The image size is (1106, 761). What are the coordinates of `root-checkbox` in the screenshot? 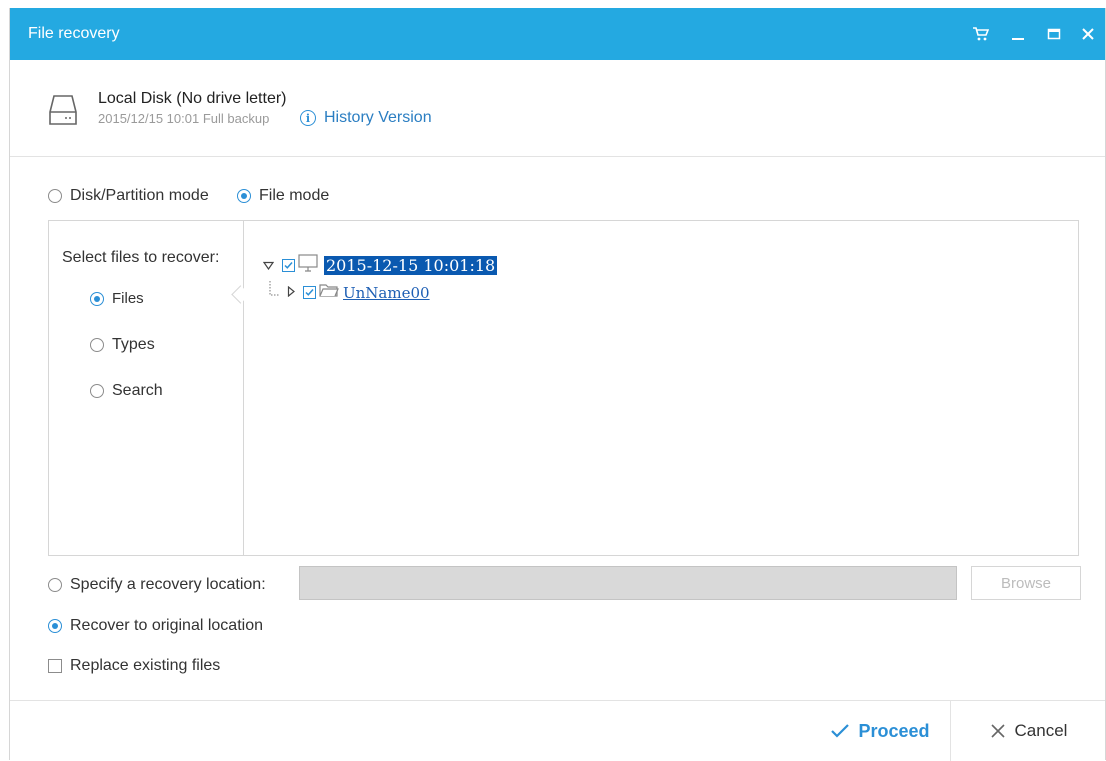 It's located at (288, 265).